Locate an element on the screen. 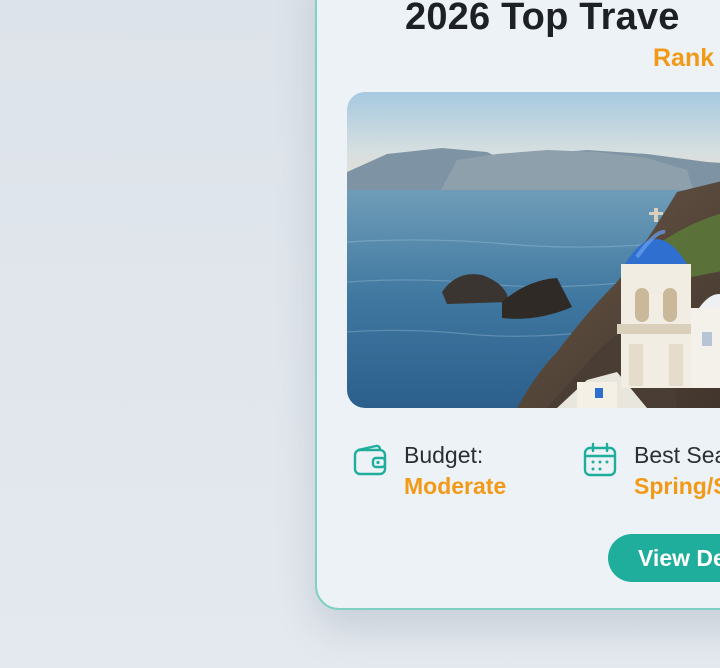 This screenshot has width=720, height=668. budget-label: Budget: is located at coordinates (444, 455).